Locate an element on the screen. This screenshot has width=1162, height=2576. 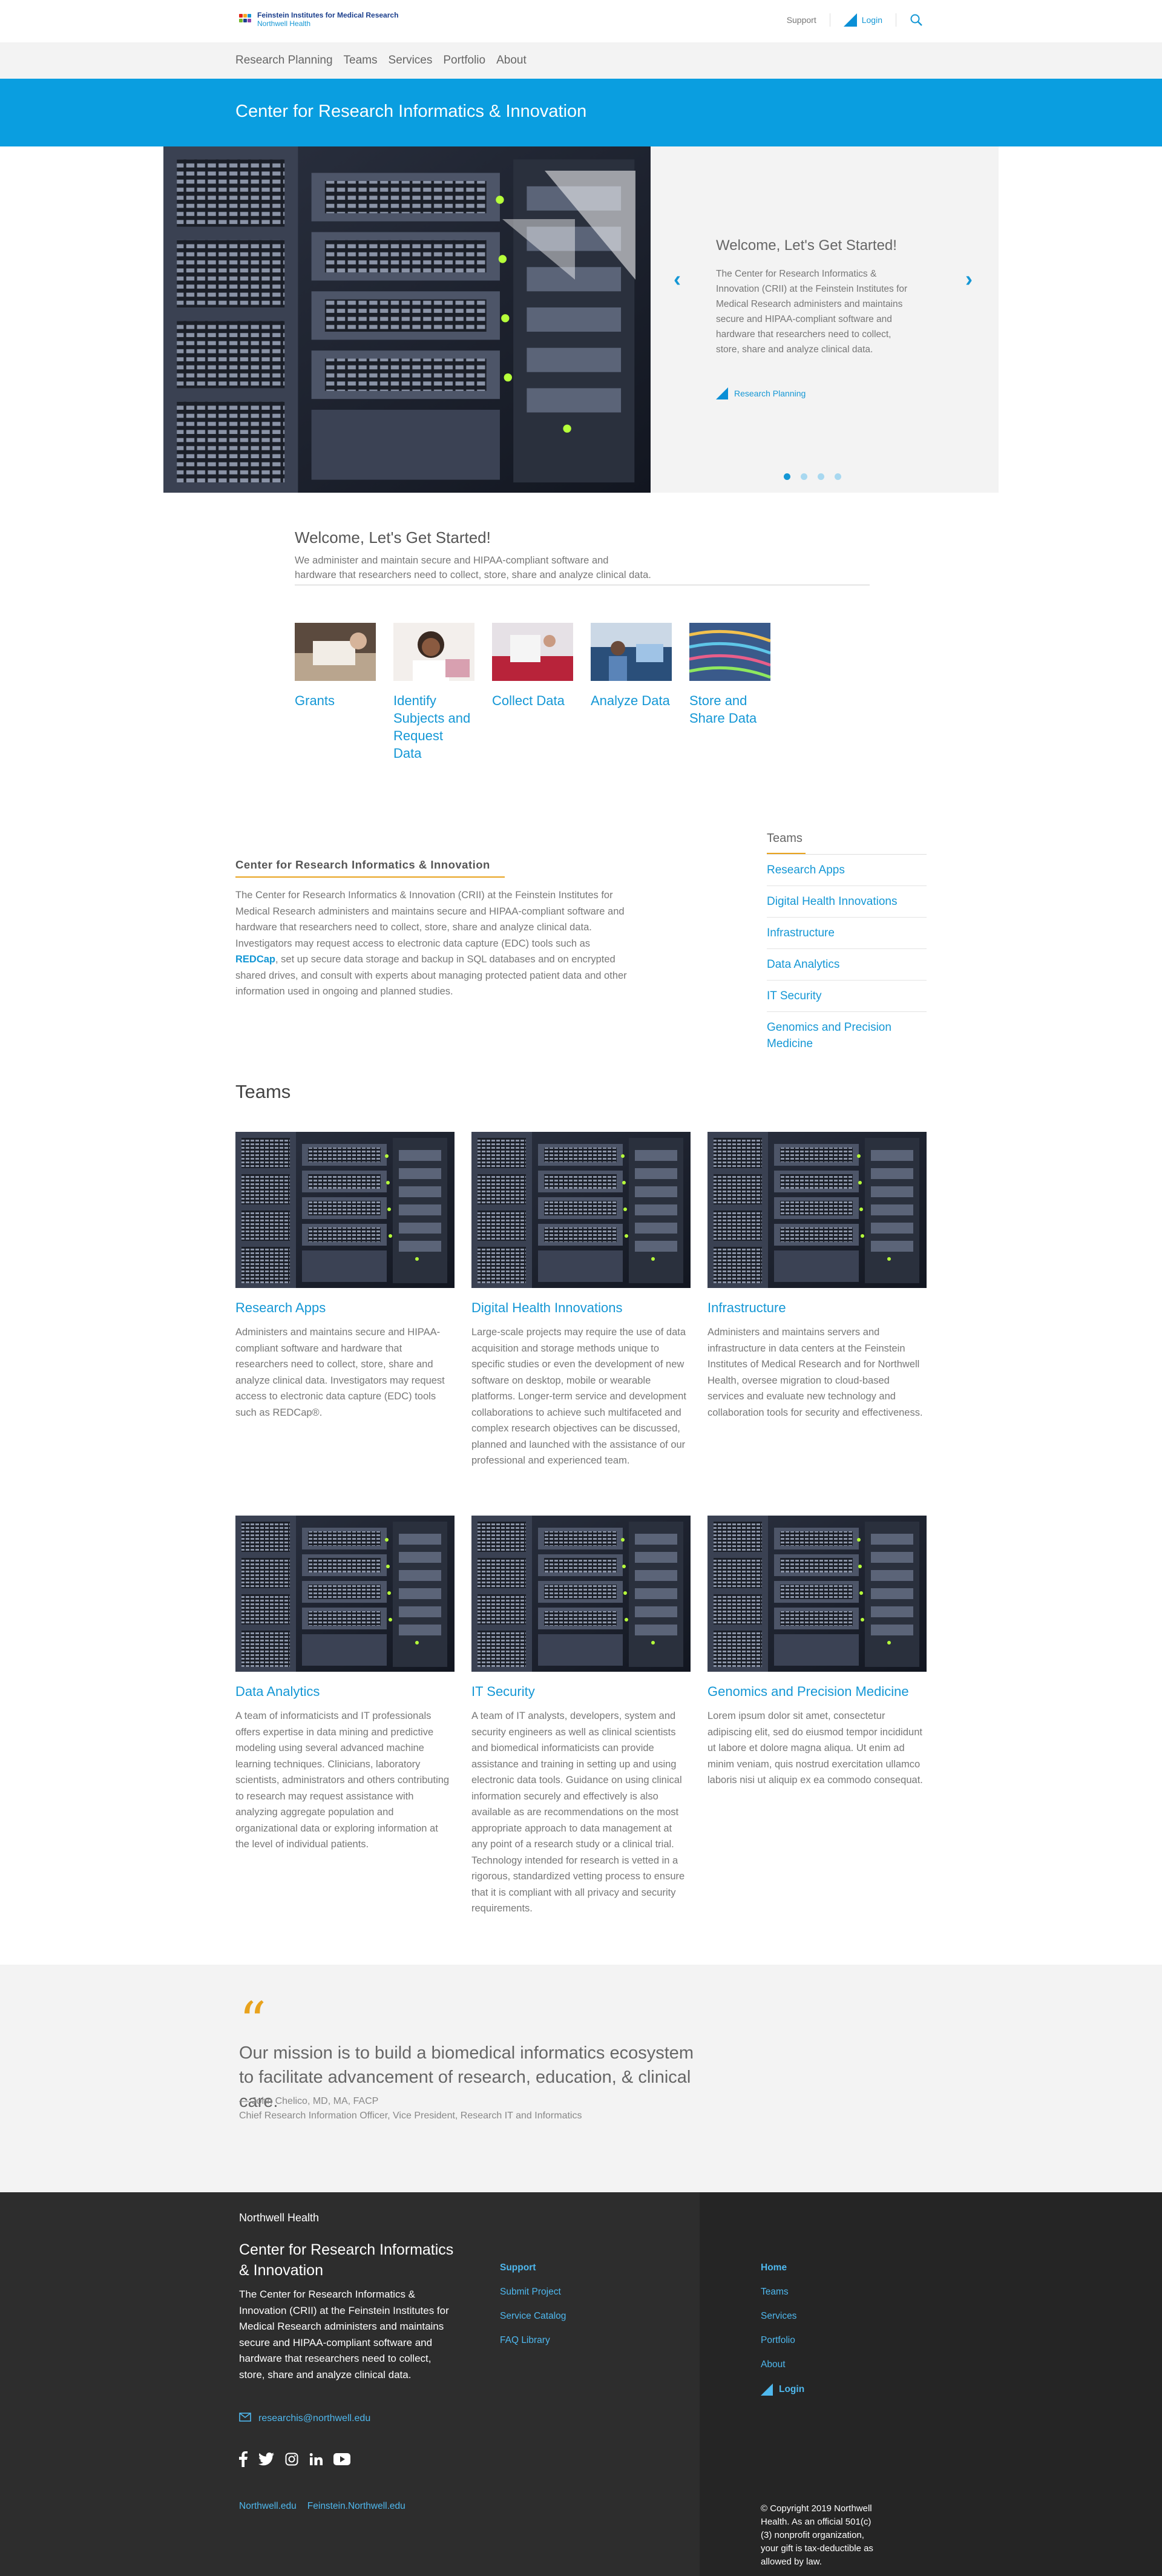
footer-faq-link: FAQ Library is located at coordinates (533, 2340).